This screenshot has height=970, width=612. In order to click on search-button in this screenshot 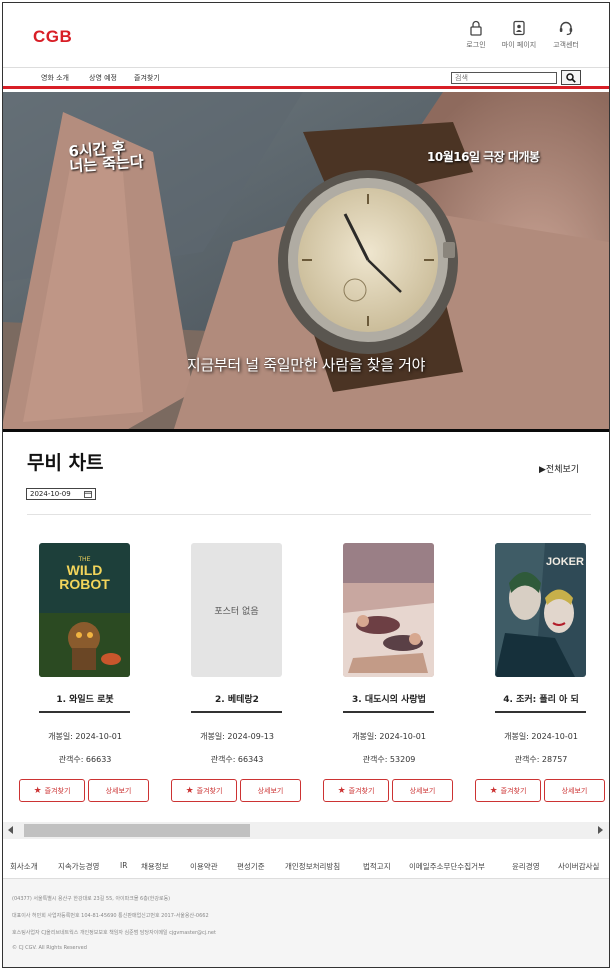, I will do `click(571, 77)`.